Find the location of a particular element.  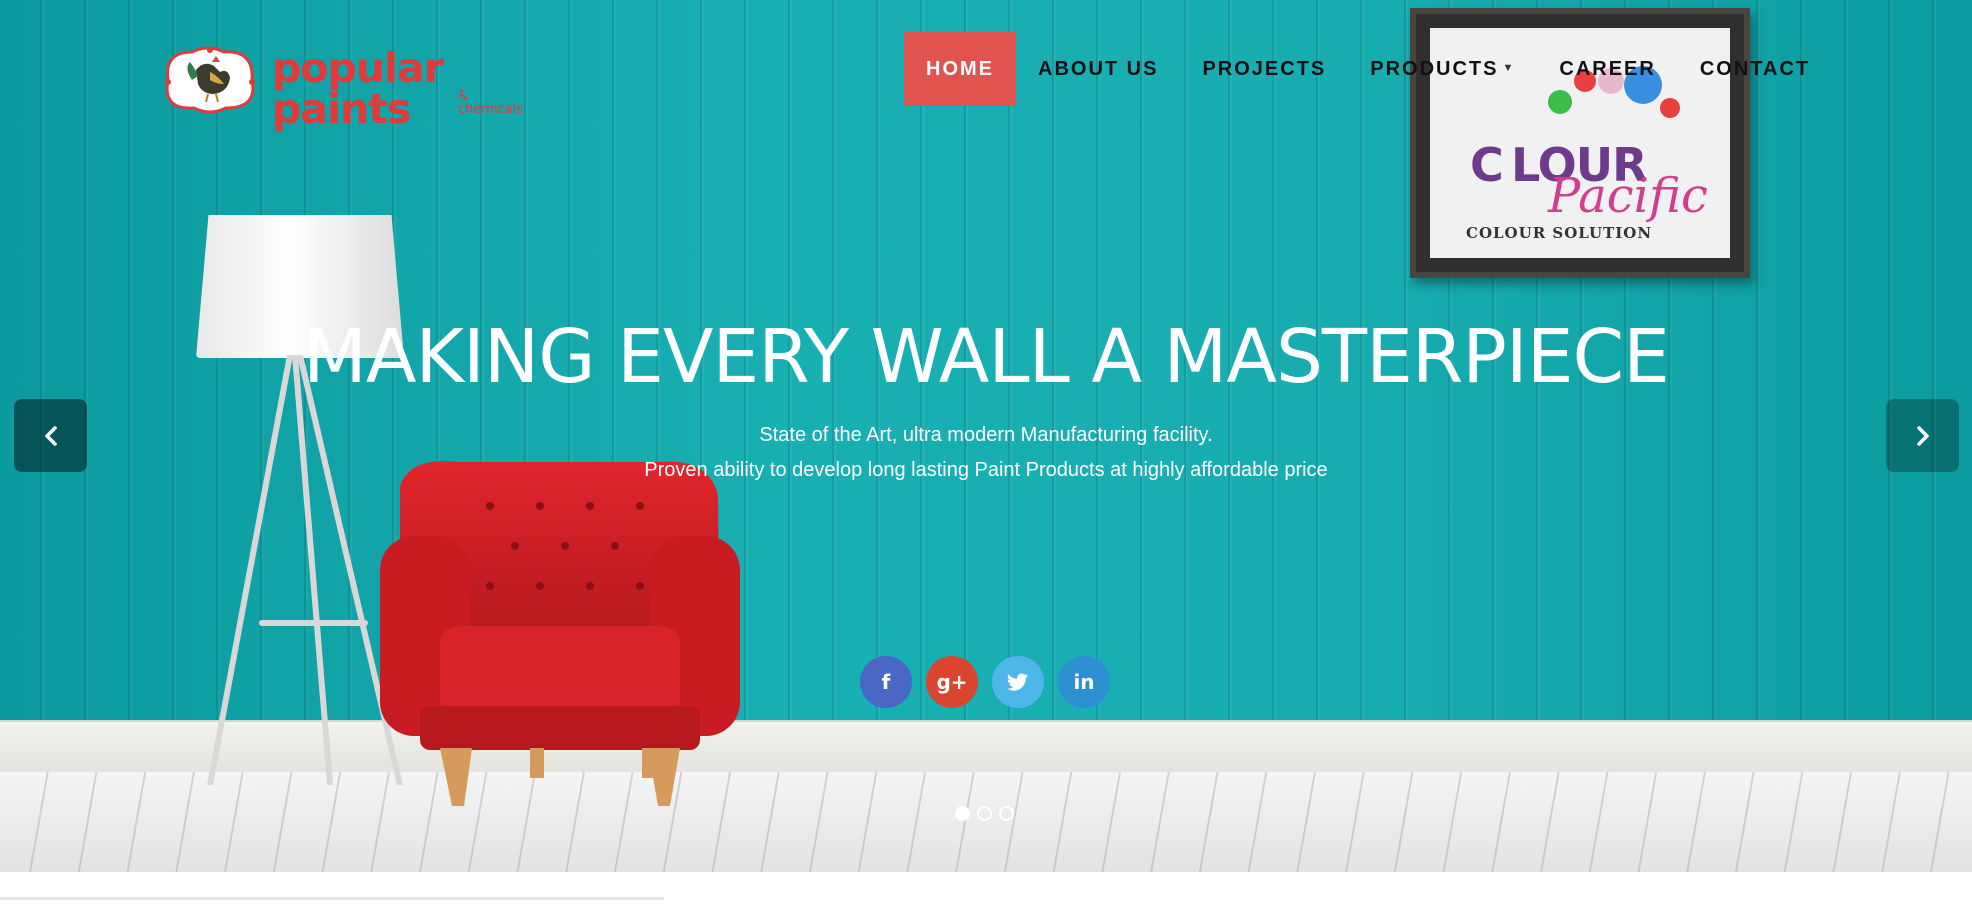

nav-home-label: HOME is located at coordinates (960, 68).